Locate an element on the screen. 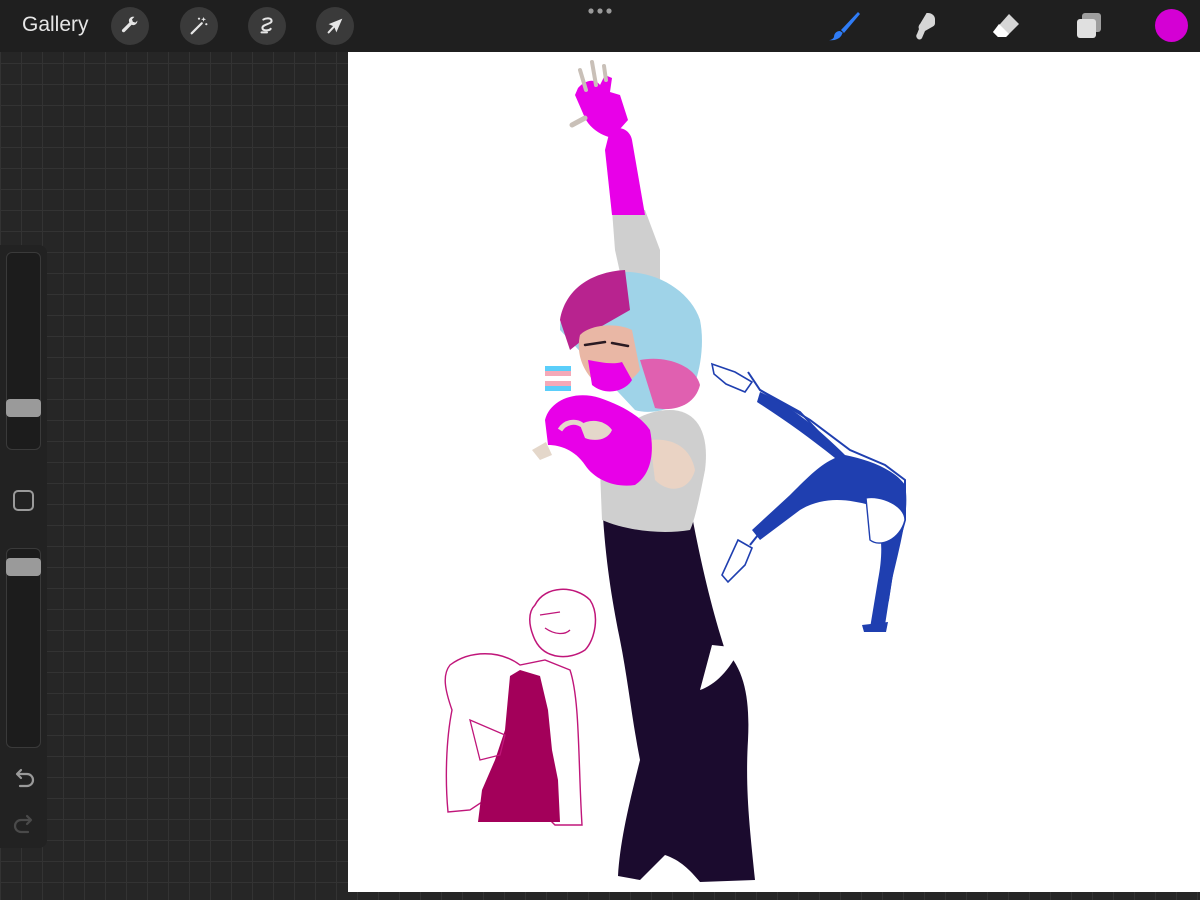  more-options-button is located at coordinates (600, 11).